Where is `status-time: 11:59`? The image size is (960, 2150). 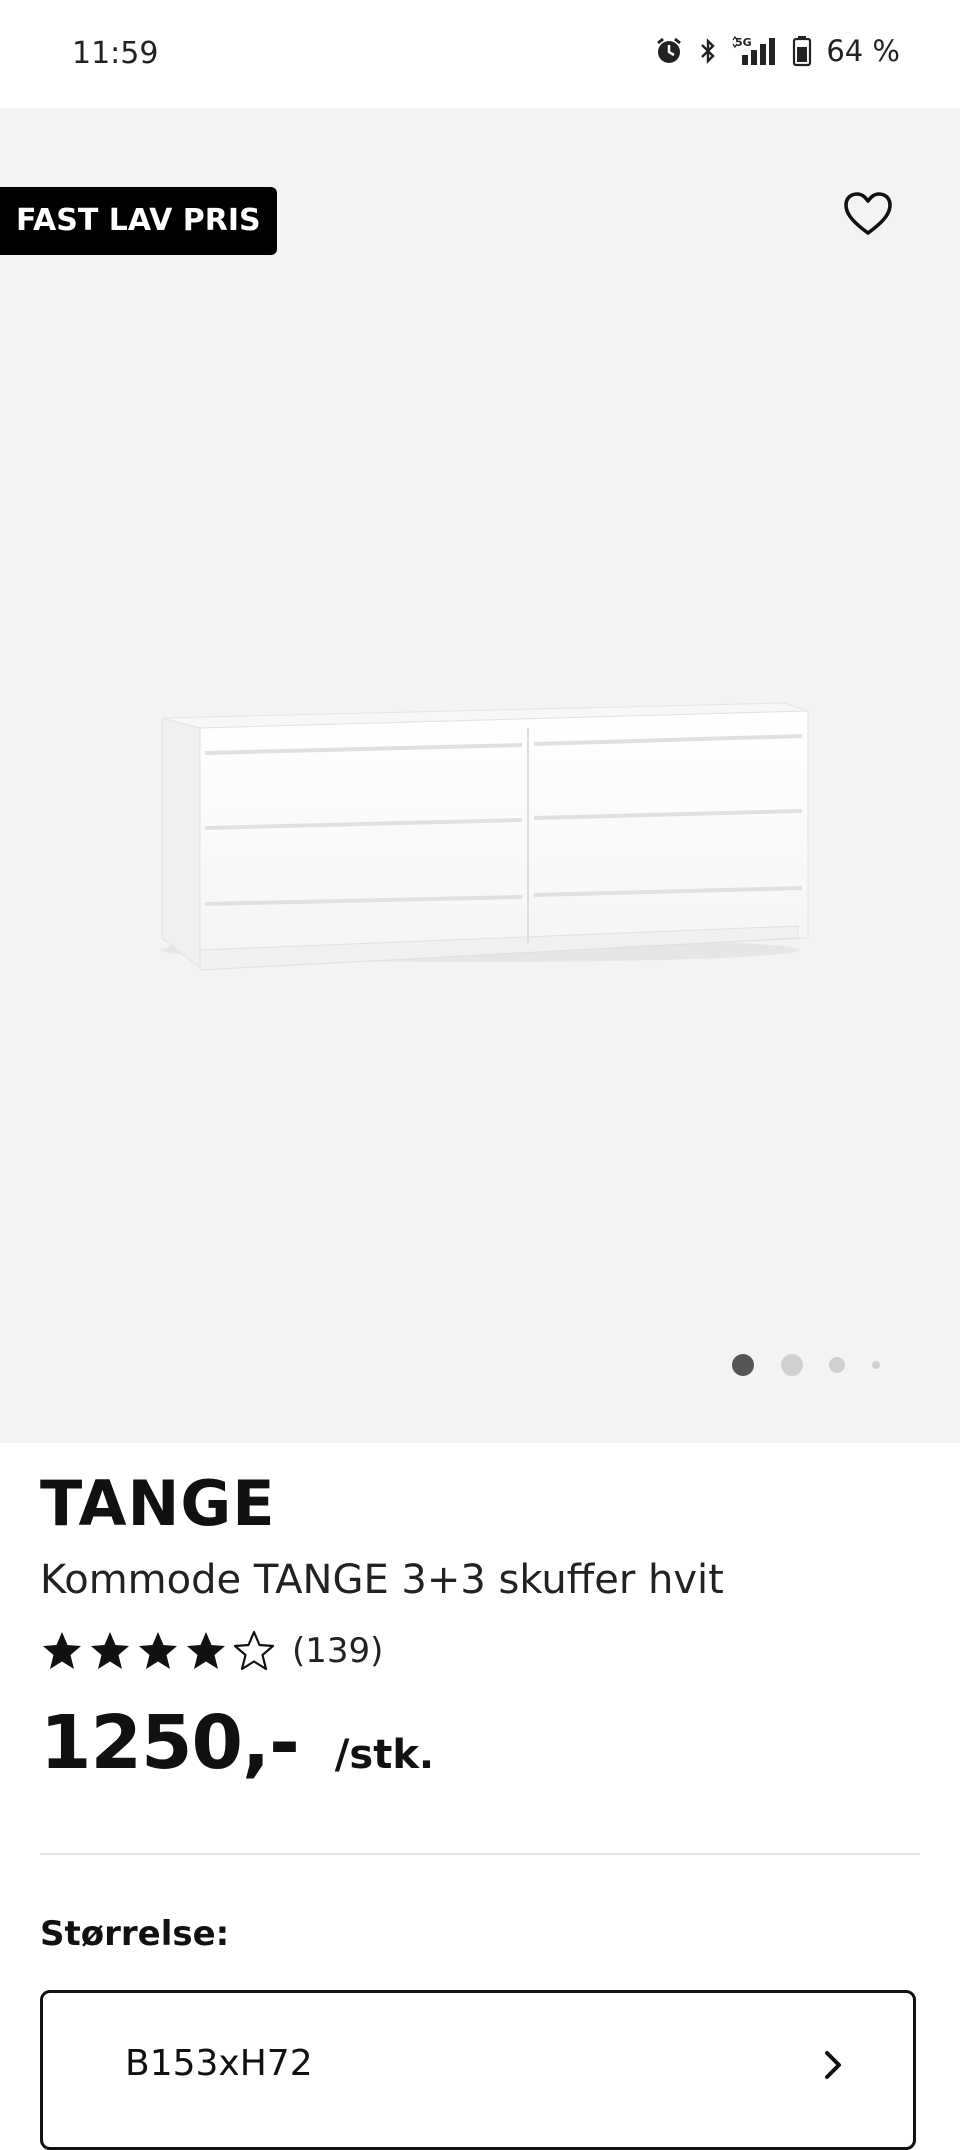 status-time: 11:59 is located at coordinates (115, 53).